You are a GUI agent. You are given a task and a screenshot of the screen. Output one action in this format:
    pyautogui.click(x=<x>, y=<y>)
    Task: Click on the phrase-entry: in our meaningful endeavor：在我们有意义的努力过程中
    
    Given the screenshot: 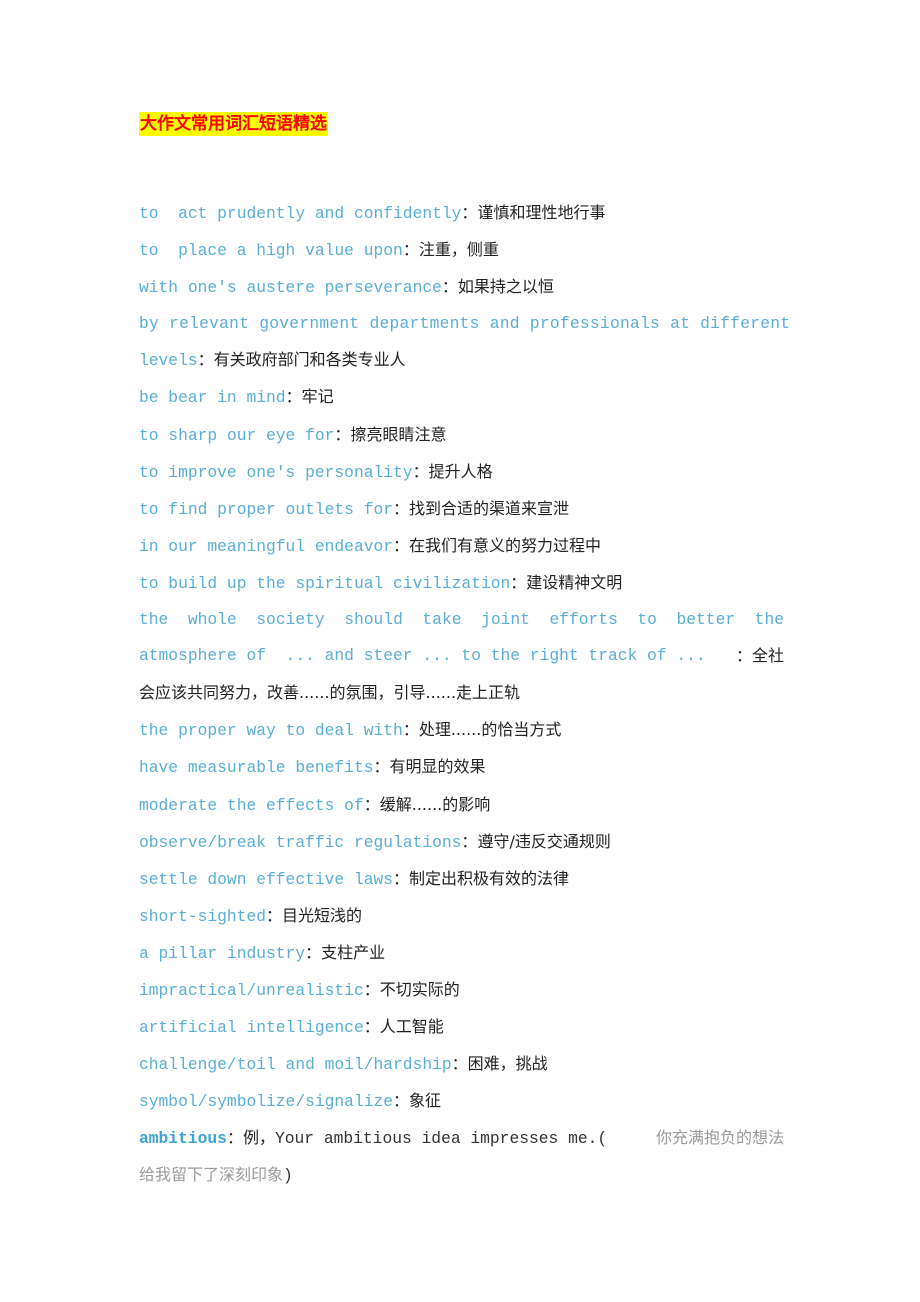 What is the action you would take?
    pyautogui.click(x=461, y=546)
    